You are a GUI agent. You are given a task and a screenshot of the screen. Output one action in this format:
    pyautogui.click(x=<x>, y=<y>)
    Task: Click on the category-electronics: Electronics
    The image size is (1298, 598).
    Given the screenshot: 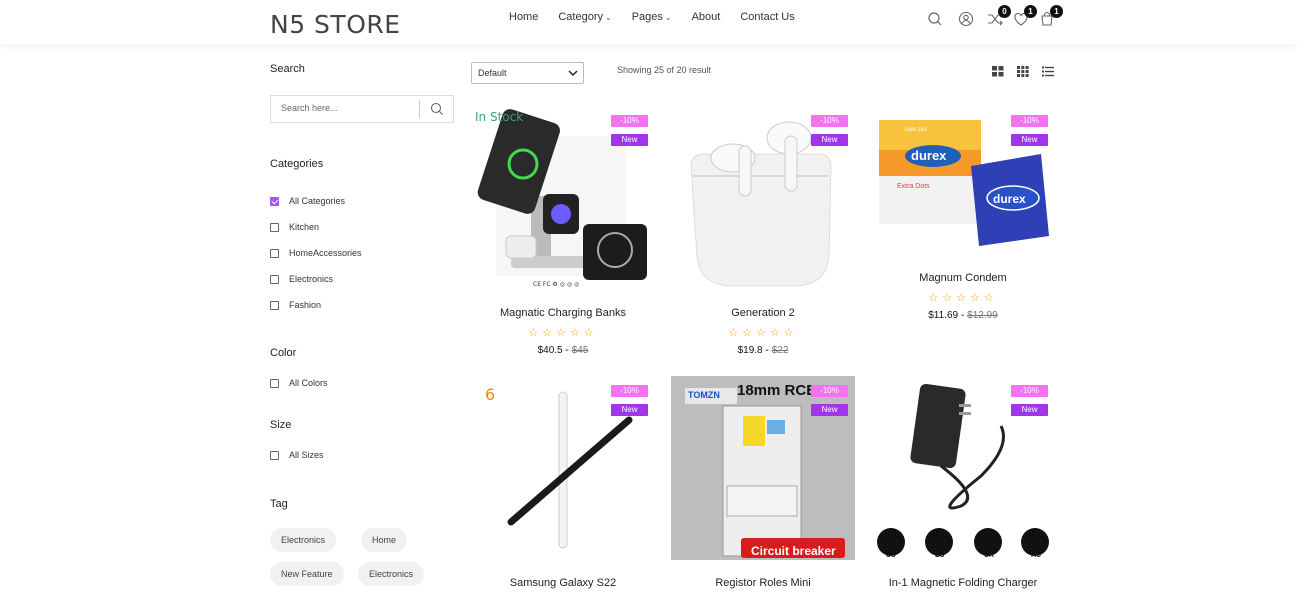 What is the action you would take?
    pyautogui.click(x=301, y=279)
    